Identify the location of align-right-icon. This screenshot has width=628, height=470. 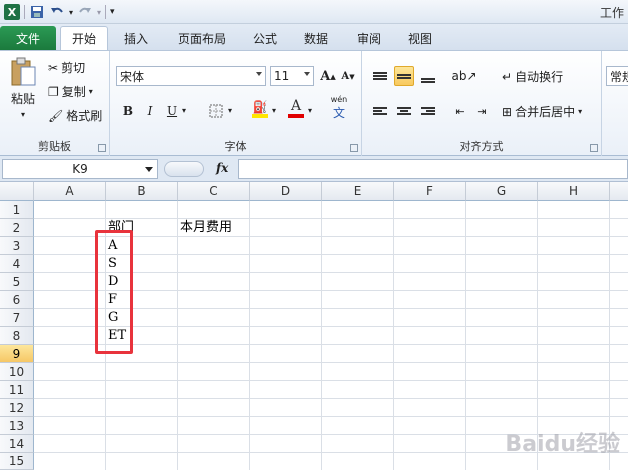
(428, 111).